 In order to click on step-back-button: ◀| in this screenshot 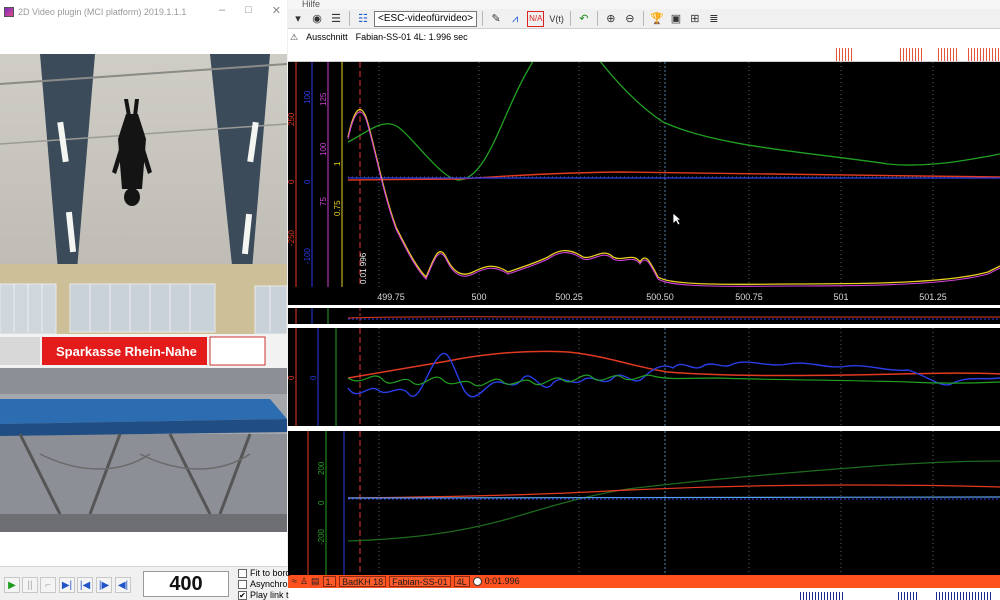, I will do `click(123, 585)`.